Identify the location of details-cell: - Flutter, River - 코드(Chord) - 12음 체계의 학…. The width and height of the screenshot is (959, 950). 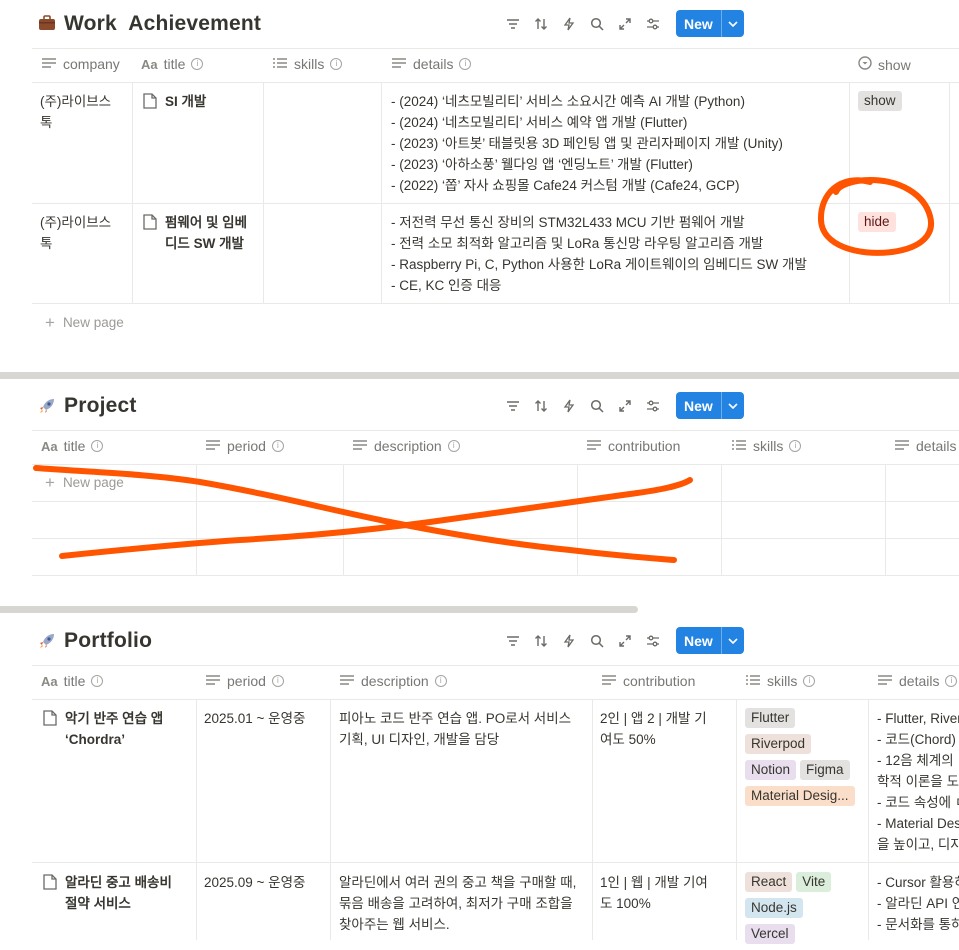
(918, 781).